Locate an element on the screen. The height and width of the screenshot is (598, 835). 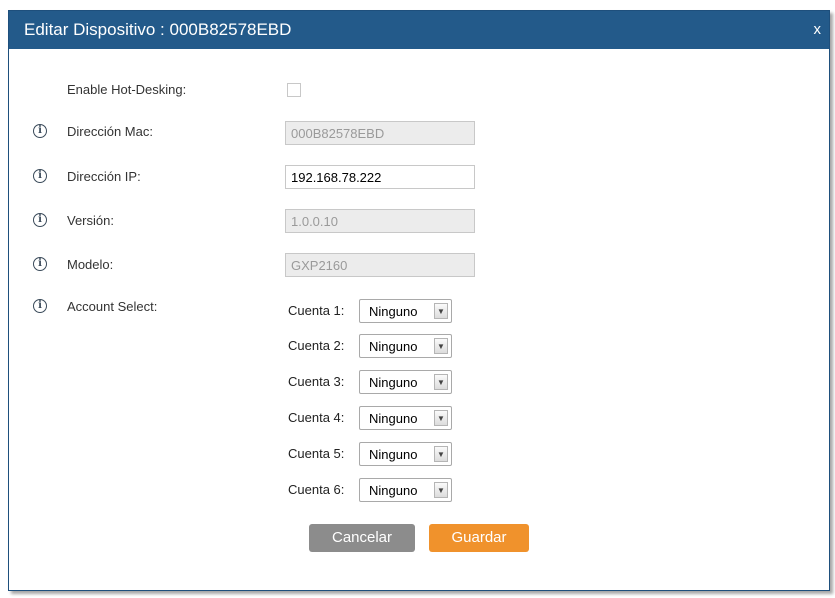
mac-label: Dirección Mac: is located at coordinates (110, 131).